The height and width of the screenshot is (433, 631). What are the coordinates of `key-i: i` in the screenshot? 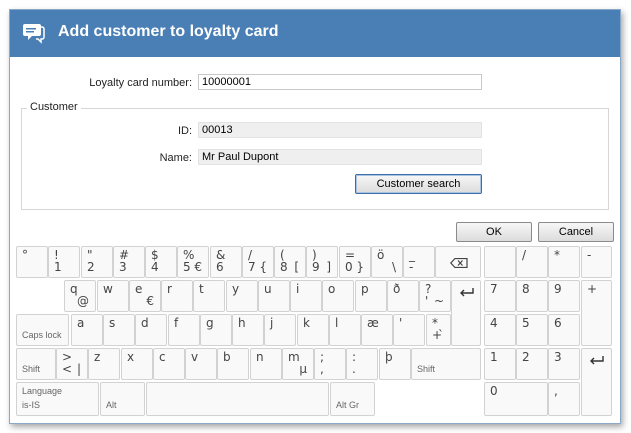 It's located at (306, 296).